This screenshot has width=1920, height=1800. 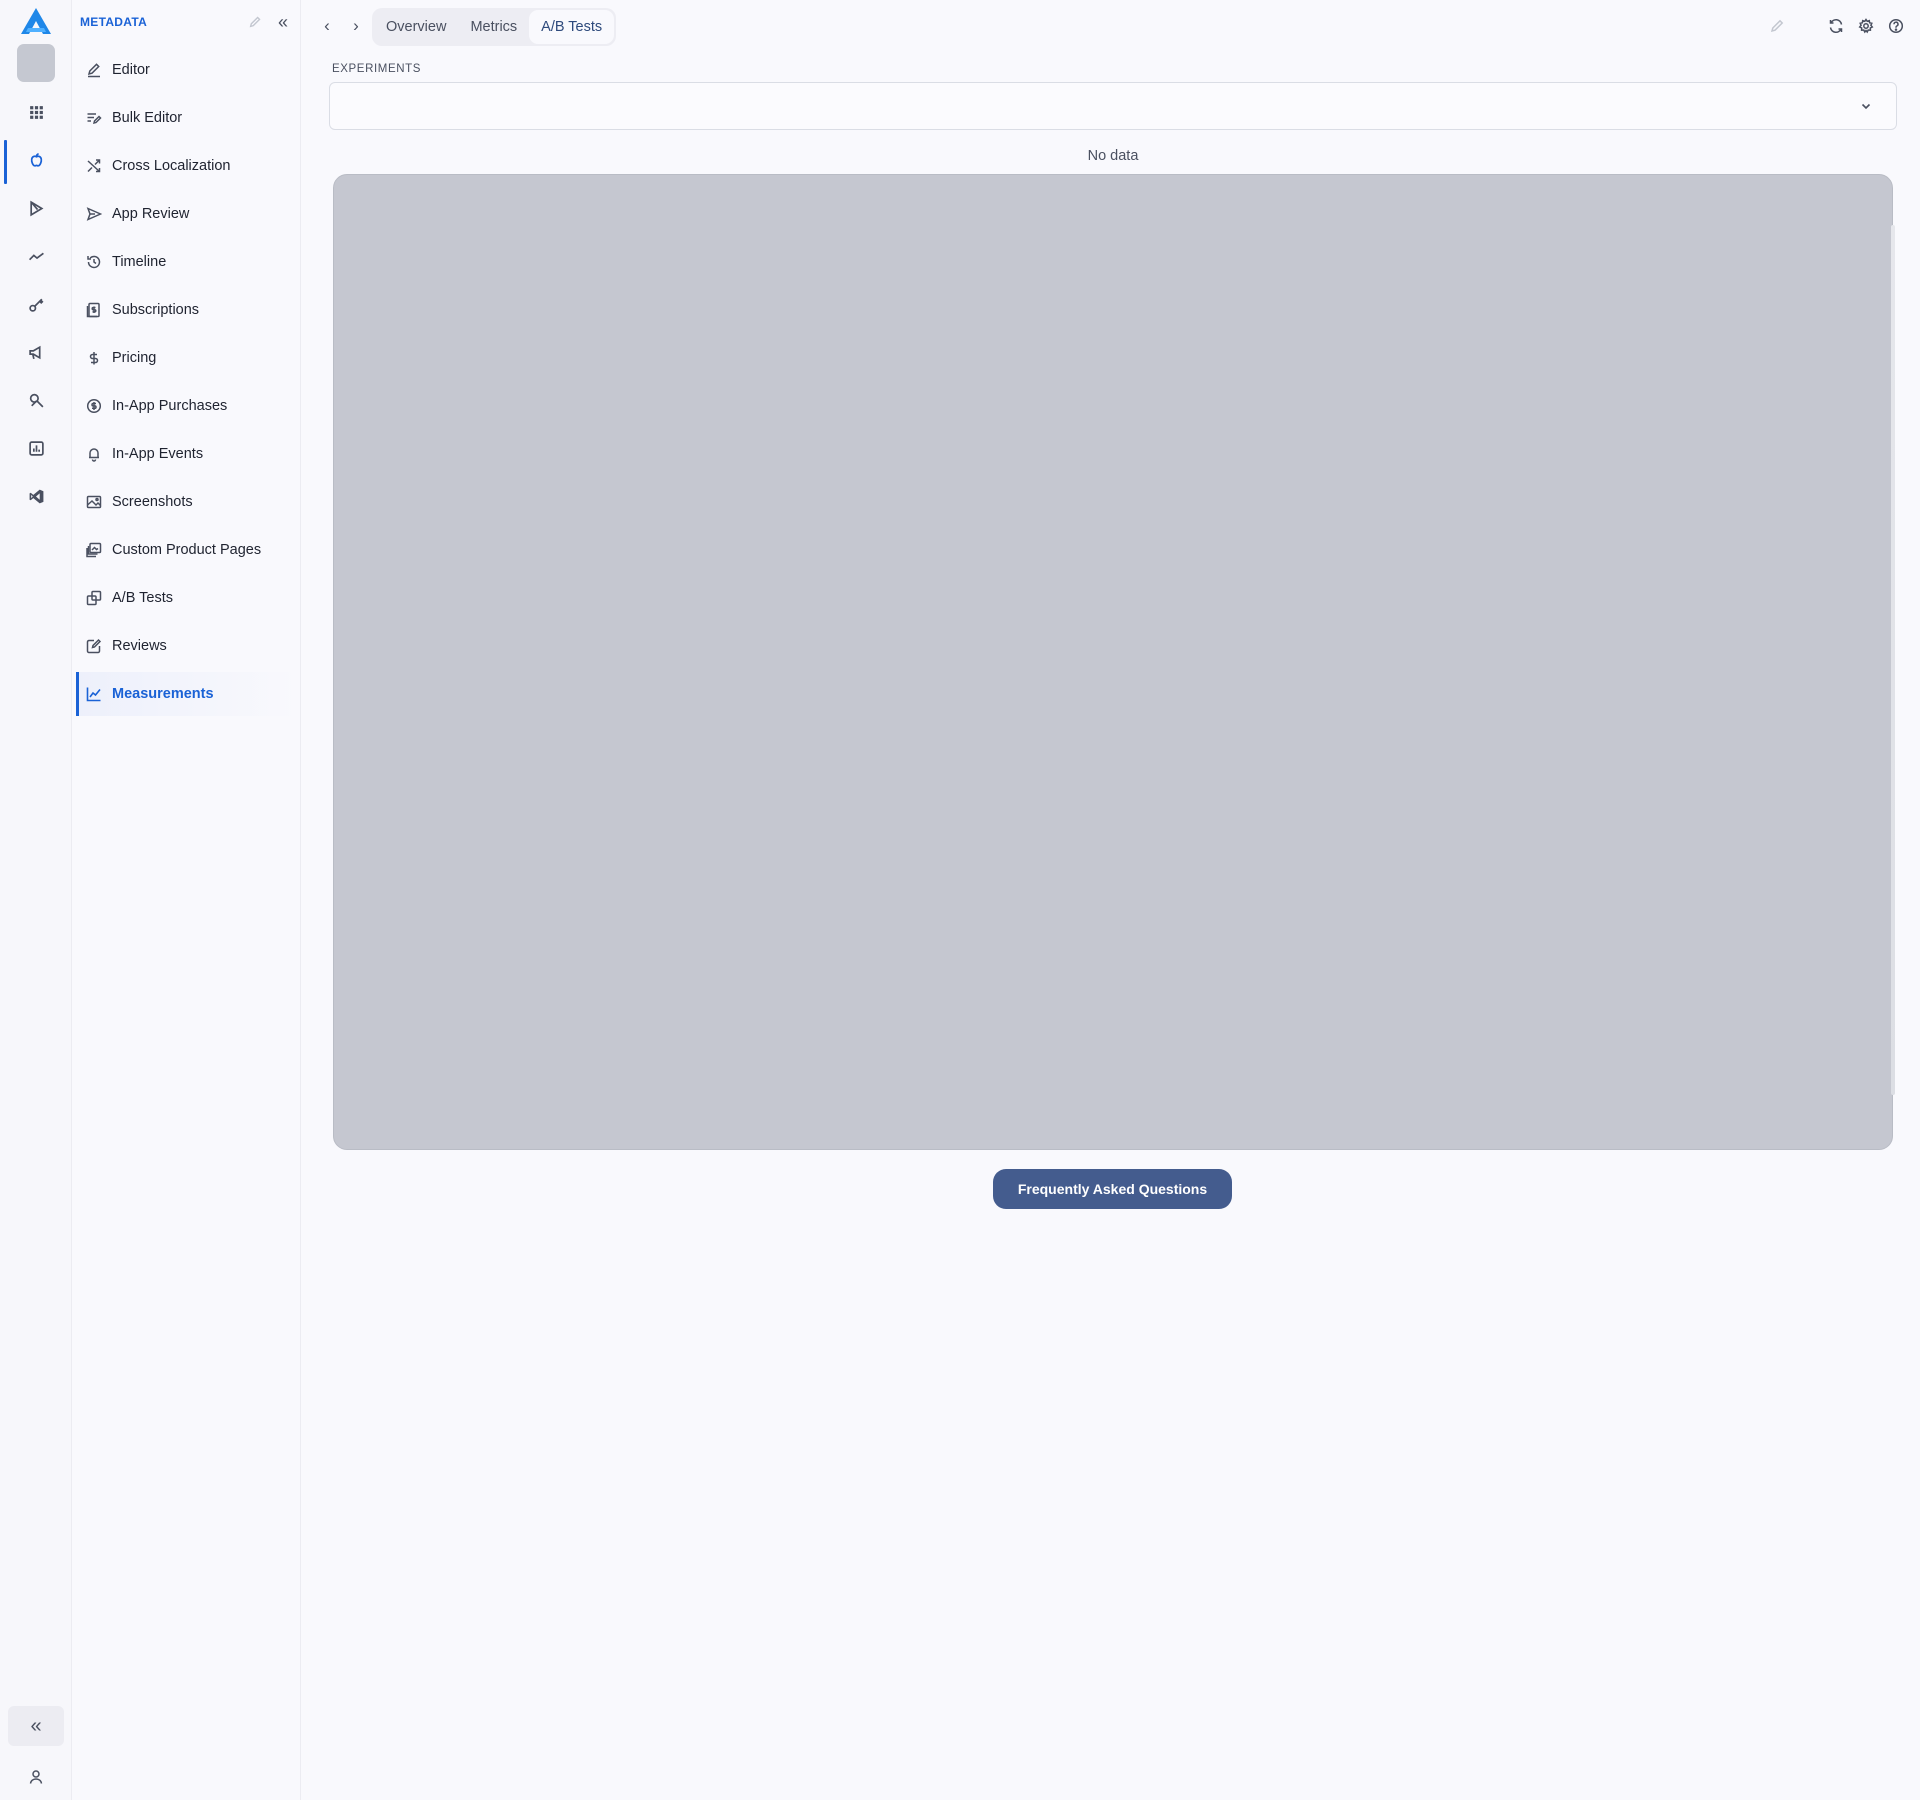 I want to click on refresh-icon, so click(x=1836, y=26).